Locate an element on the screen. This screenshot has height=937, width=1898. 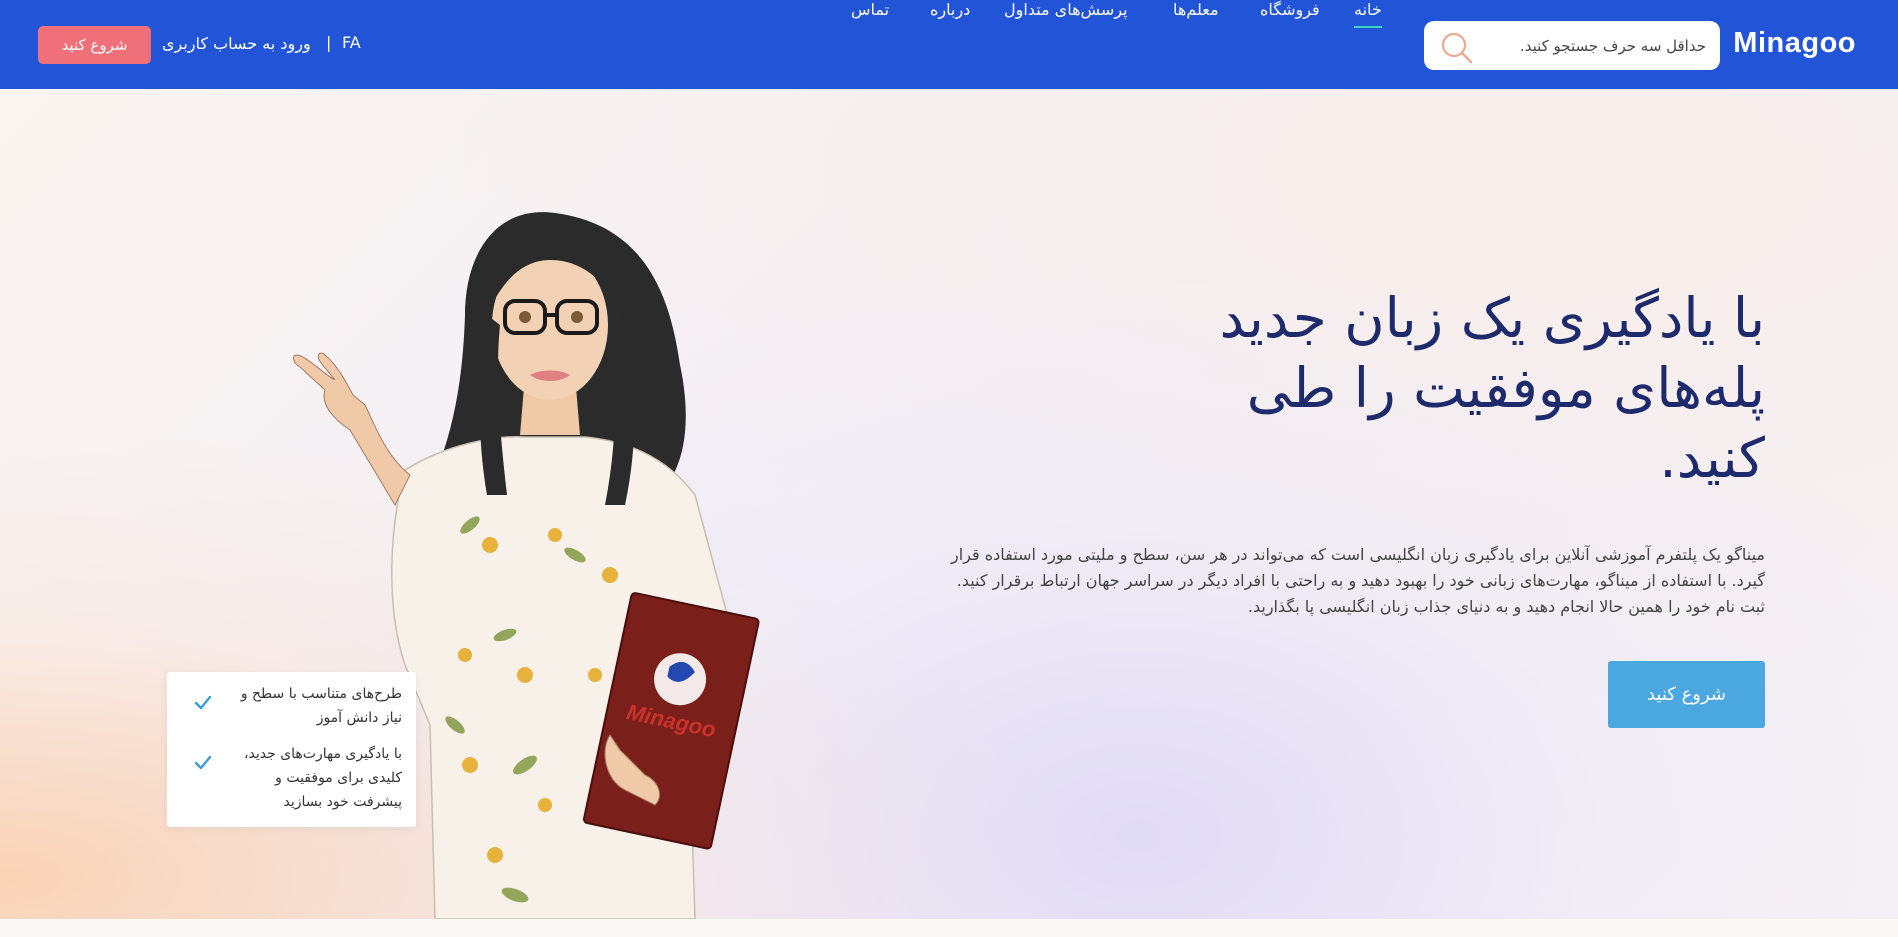
feature-text: طرح‌های متناسب با سطح و نیاز دانش آموز is located at coordinates (321, 706).